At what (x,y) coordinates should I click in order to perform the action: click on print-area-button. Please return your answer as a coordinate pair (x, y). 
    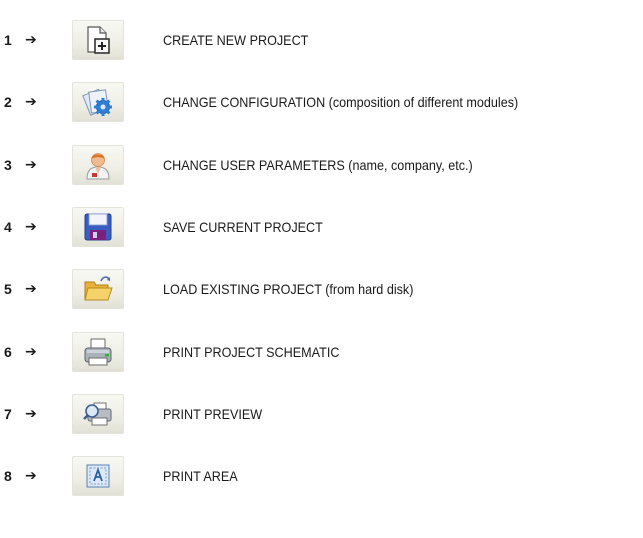
    Looking at the image, I should click on (98, 476).